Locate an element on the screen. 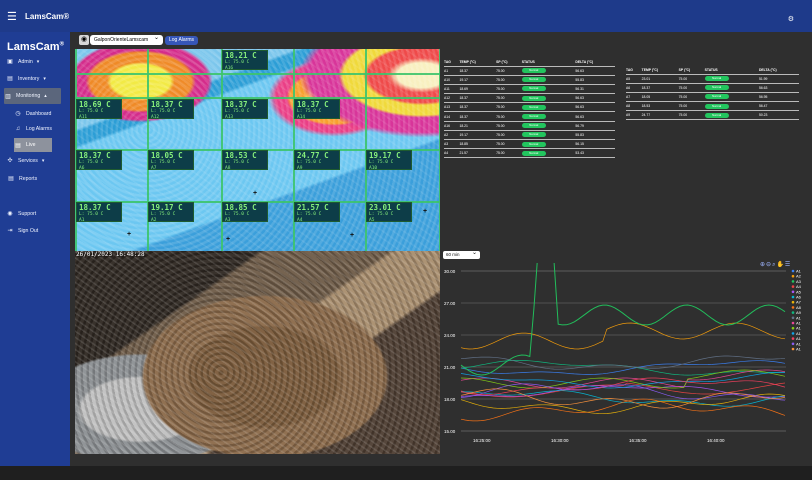 The width and height of the screenshot is (812, 480). table-row: A3 18.85 75.00 Normal 56.15 is located at coordinates (529, 144).